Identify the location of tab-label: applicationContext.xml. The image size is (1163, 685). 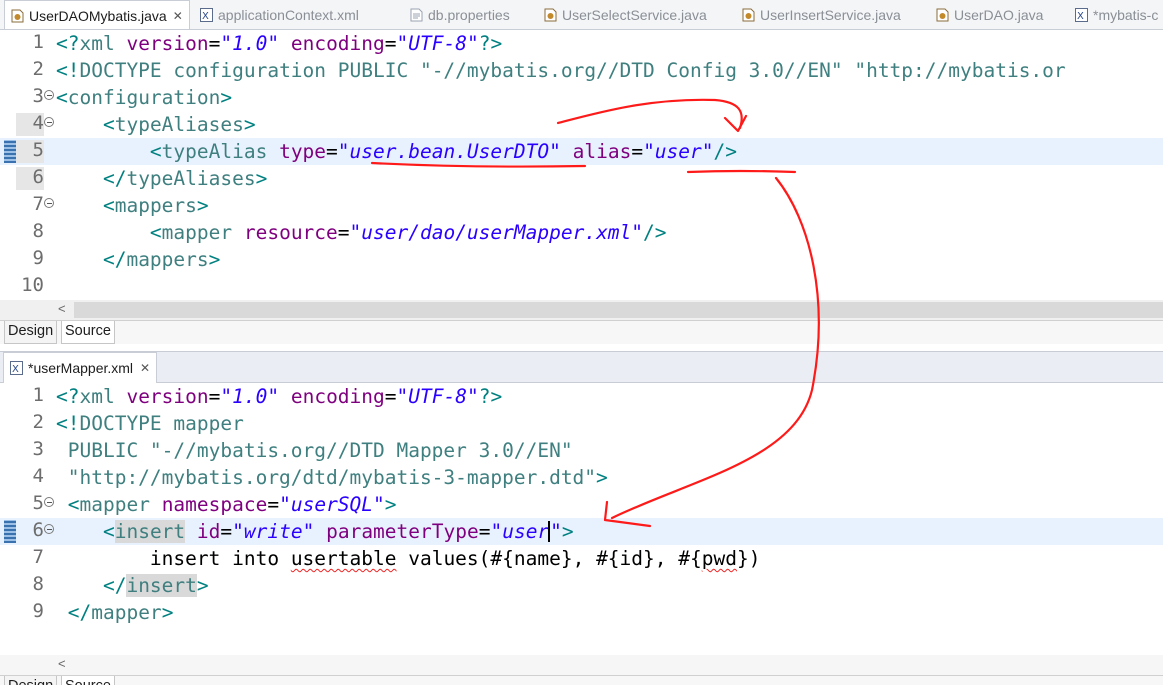
(288, 15).